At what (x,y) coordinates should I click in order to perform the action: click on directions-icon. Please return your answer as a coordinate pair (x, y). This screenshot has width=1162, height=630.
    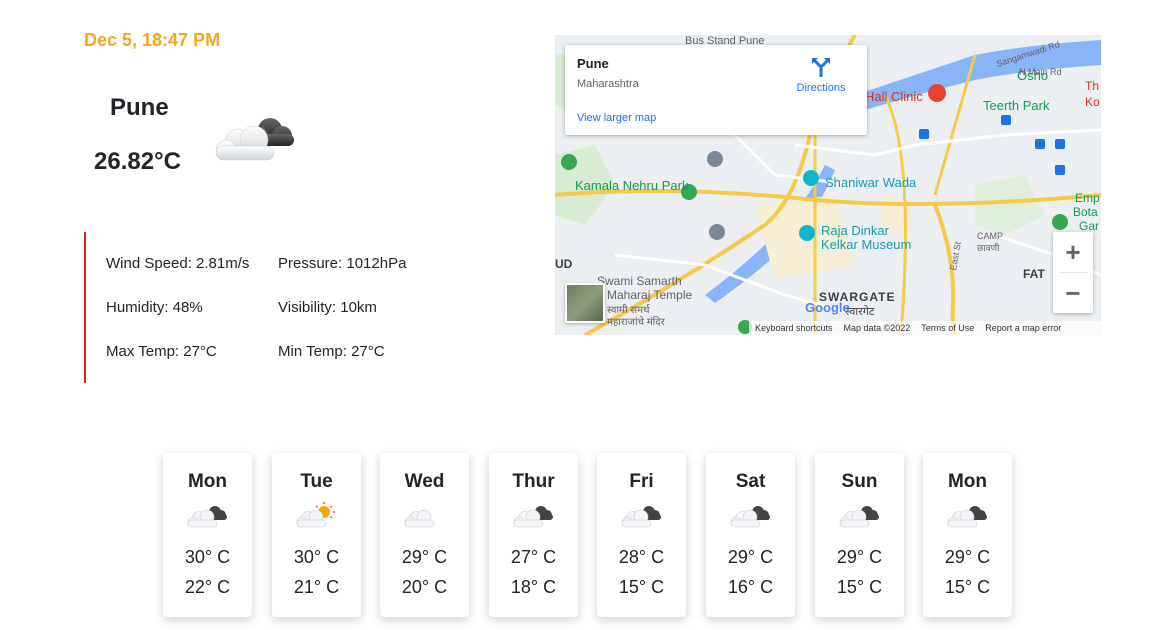
    Looking at the image, I should click on (821, 67).